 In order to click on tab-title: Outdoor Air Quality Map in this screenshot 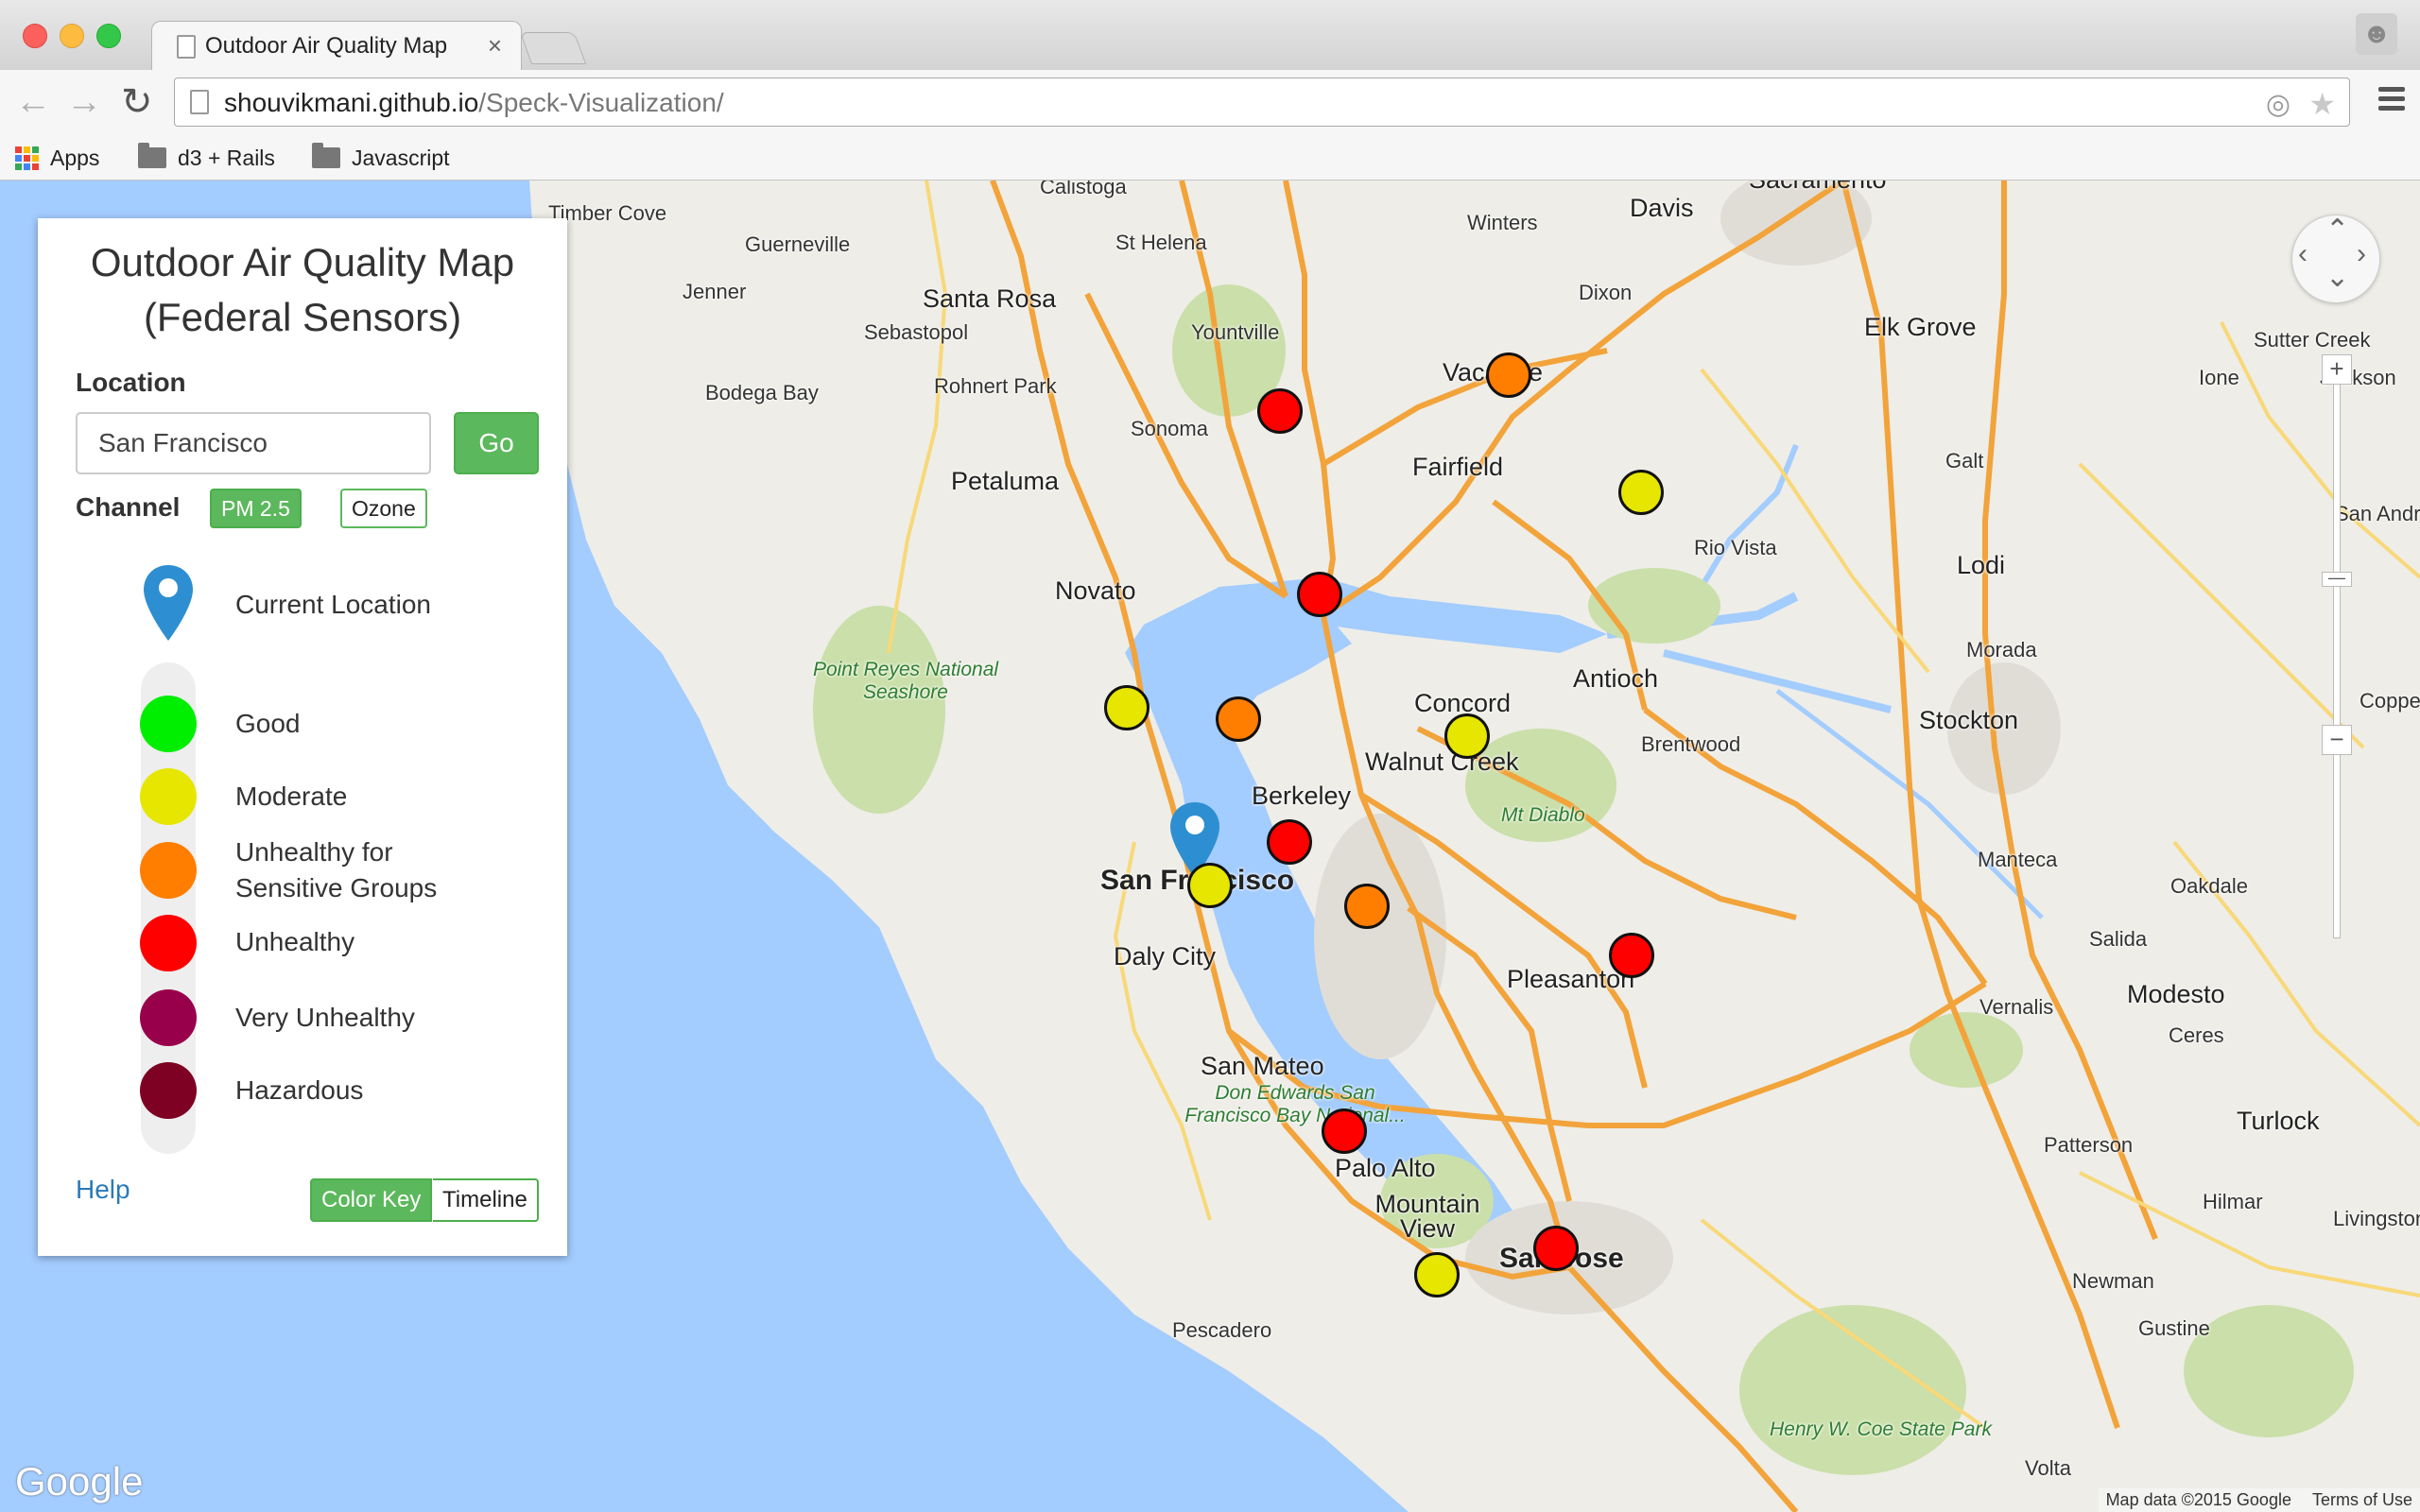, I will do `click(326, 46)`.